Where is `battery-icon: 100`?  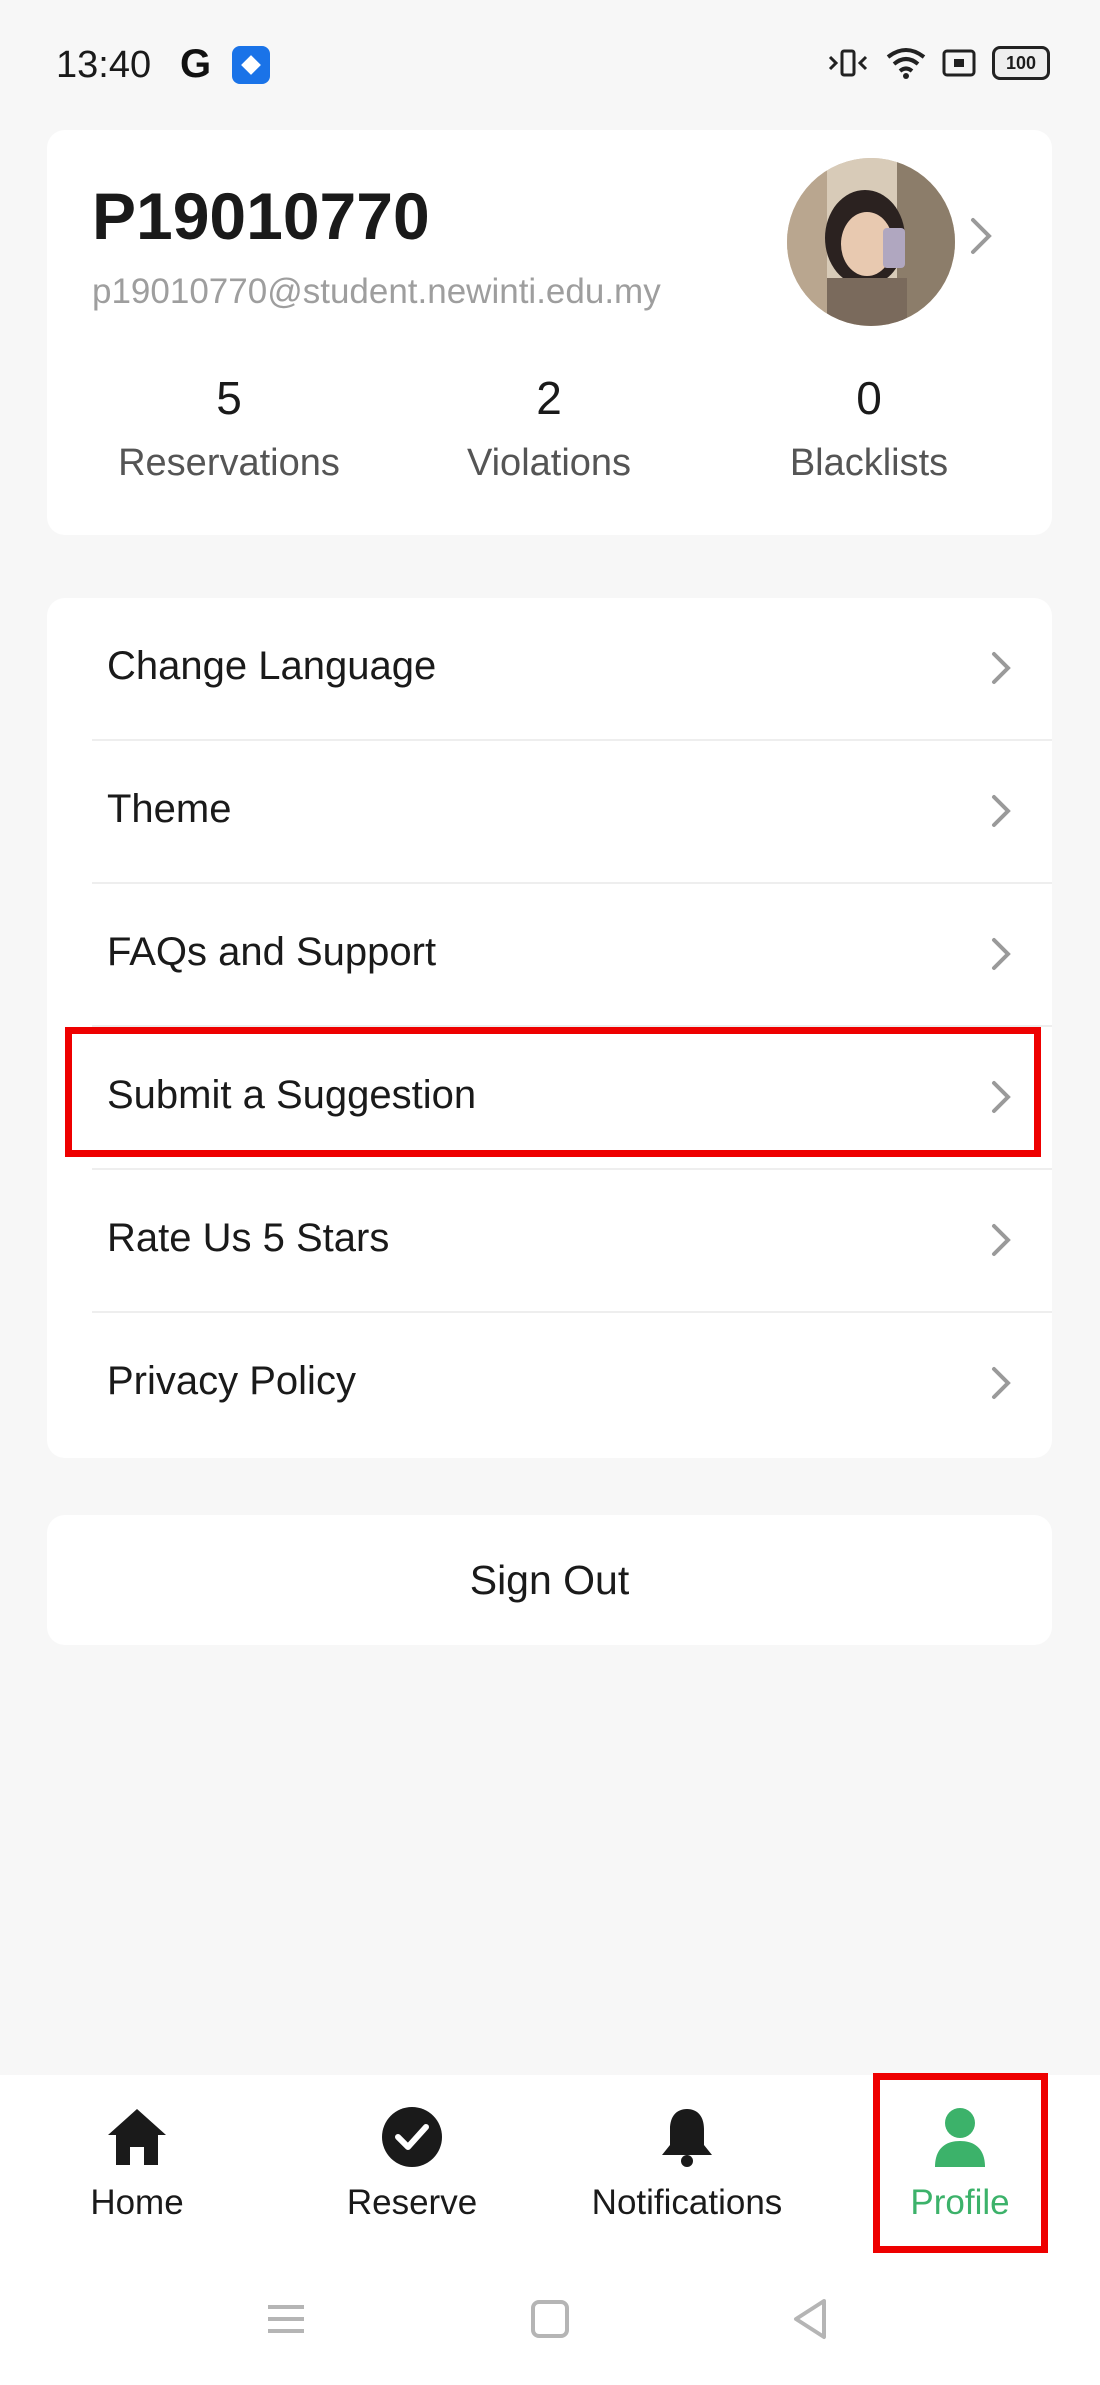
battery-icon: 100 is located at coordinates (1021, 63).